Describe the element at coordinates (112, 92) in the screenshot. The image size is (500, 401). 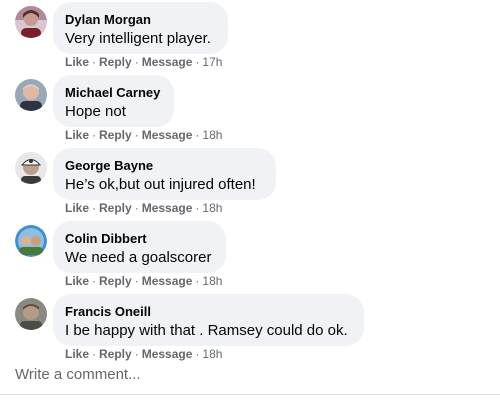
I see `comment-author: Michael Carney` at that location.